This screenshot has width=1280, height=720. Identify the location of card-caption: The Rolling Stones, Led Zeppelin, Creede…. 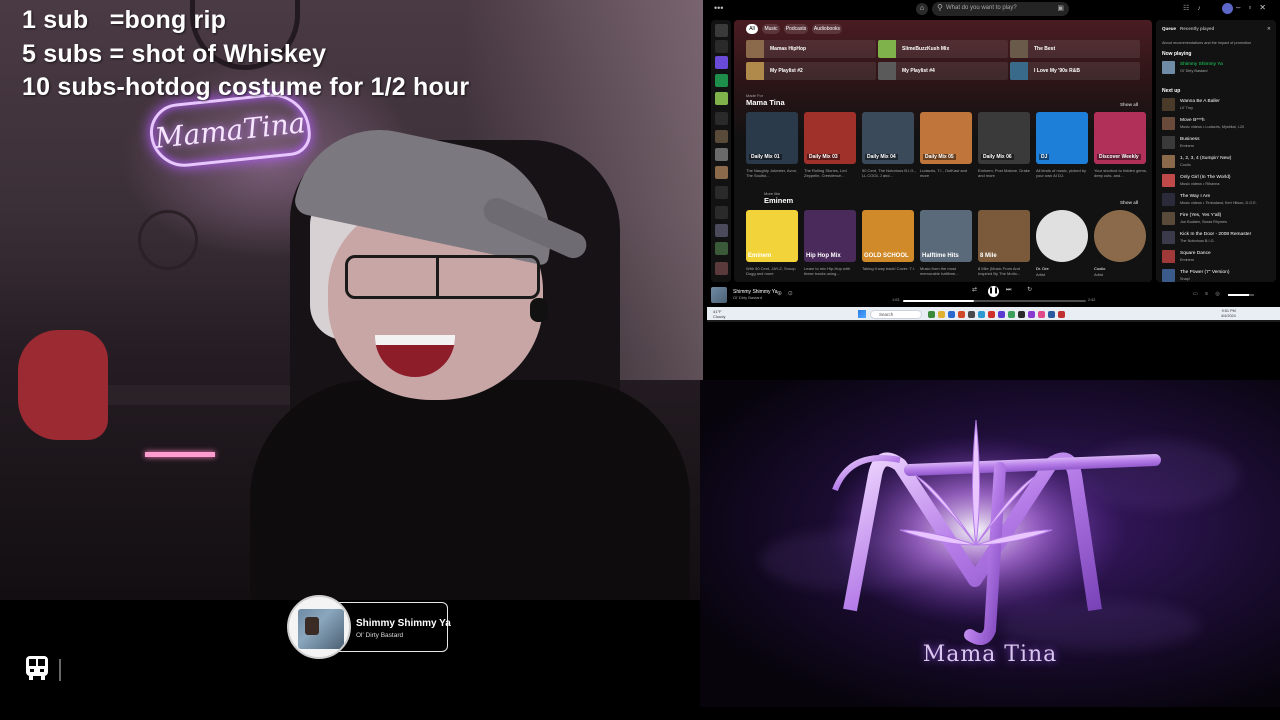
(831, 173).